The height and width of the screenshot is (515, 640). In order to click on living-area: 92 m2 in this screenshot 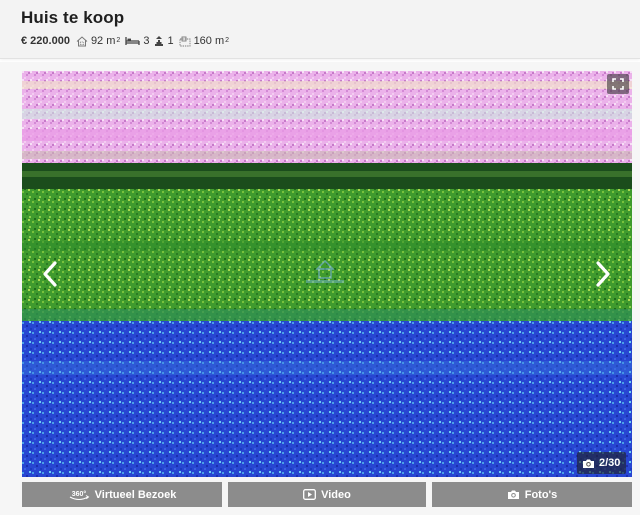, I will do `click(98, 41)`.